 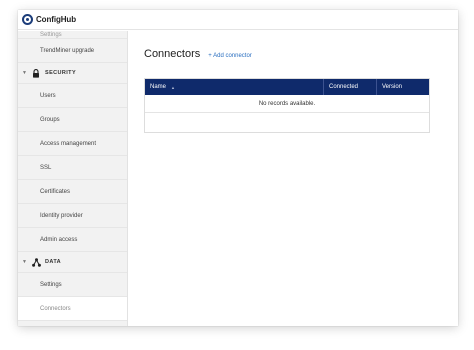 What do you see at coordinates (172, 54) in the screenshot?
I see `page-title: Connectors` at bounding box center [172, 54].